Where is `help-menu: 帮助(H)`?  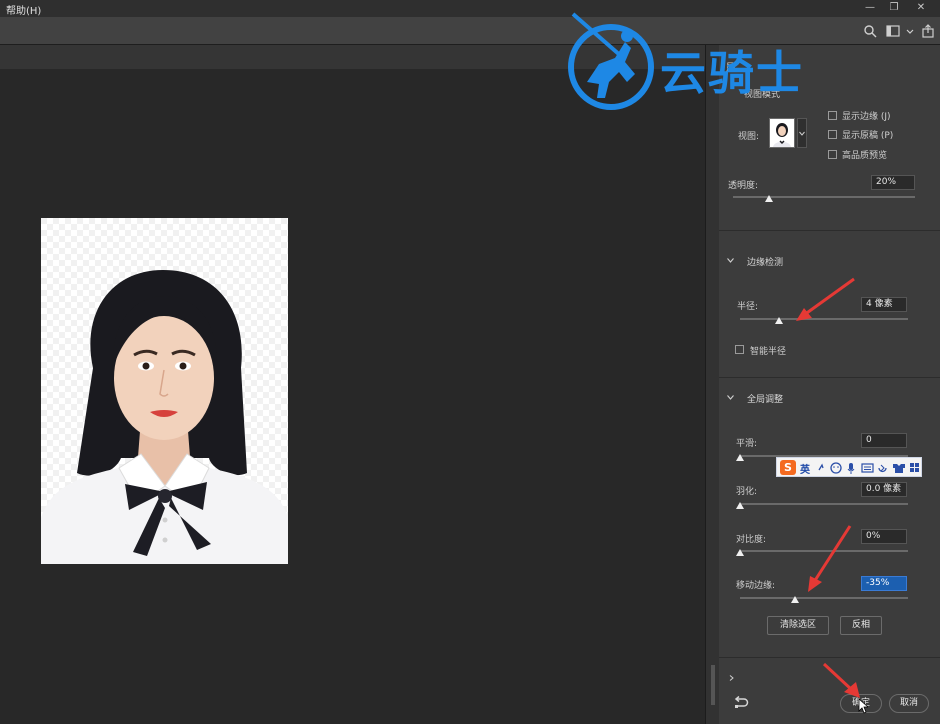 help-menu: 帮助(H) is located at coordinates (23, 9).